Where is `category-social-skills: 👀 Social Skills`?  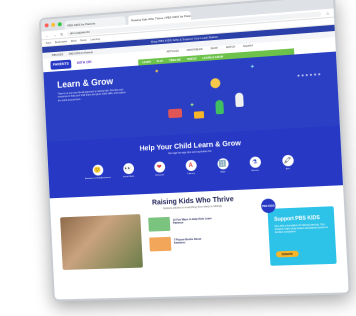
category-social-skills: 👀 Social Skills is located at coordinates (128, 171).